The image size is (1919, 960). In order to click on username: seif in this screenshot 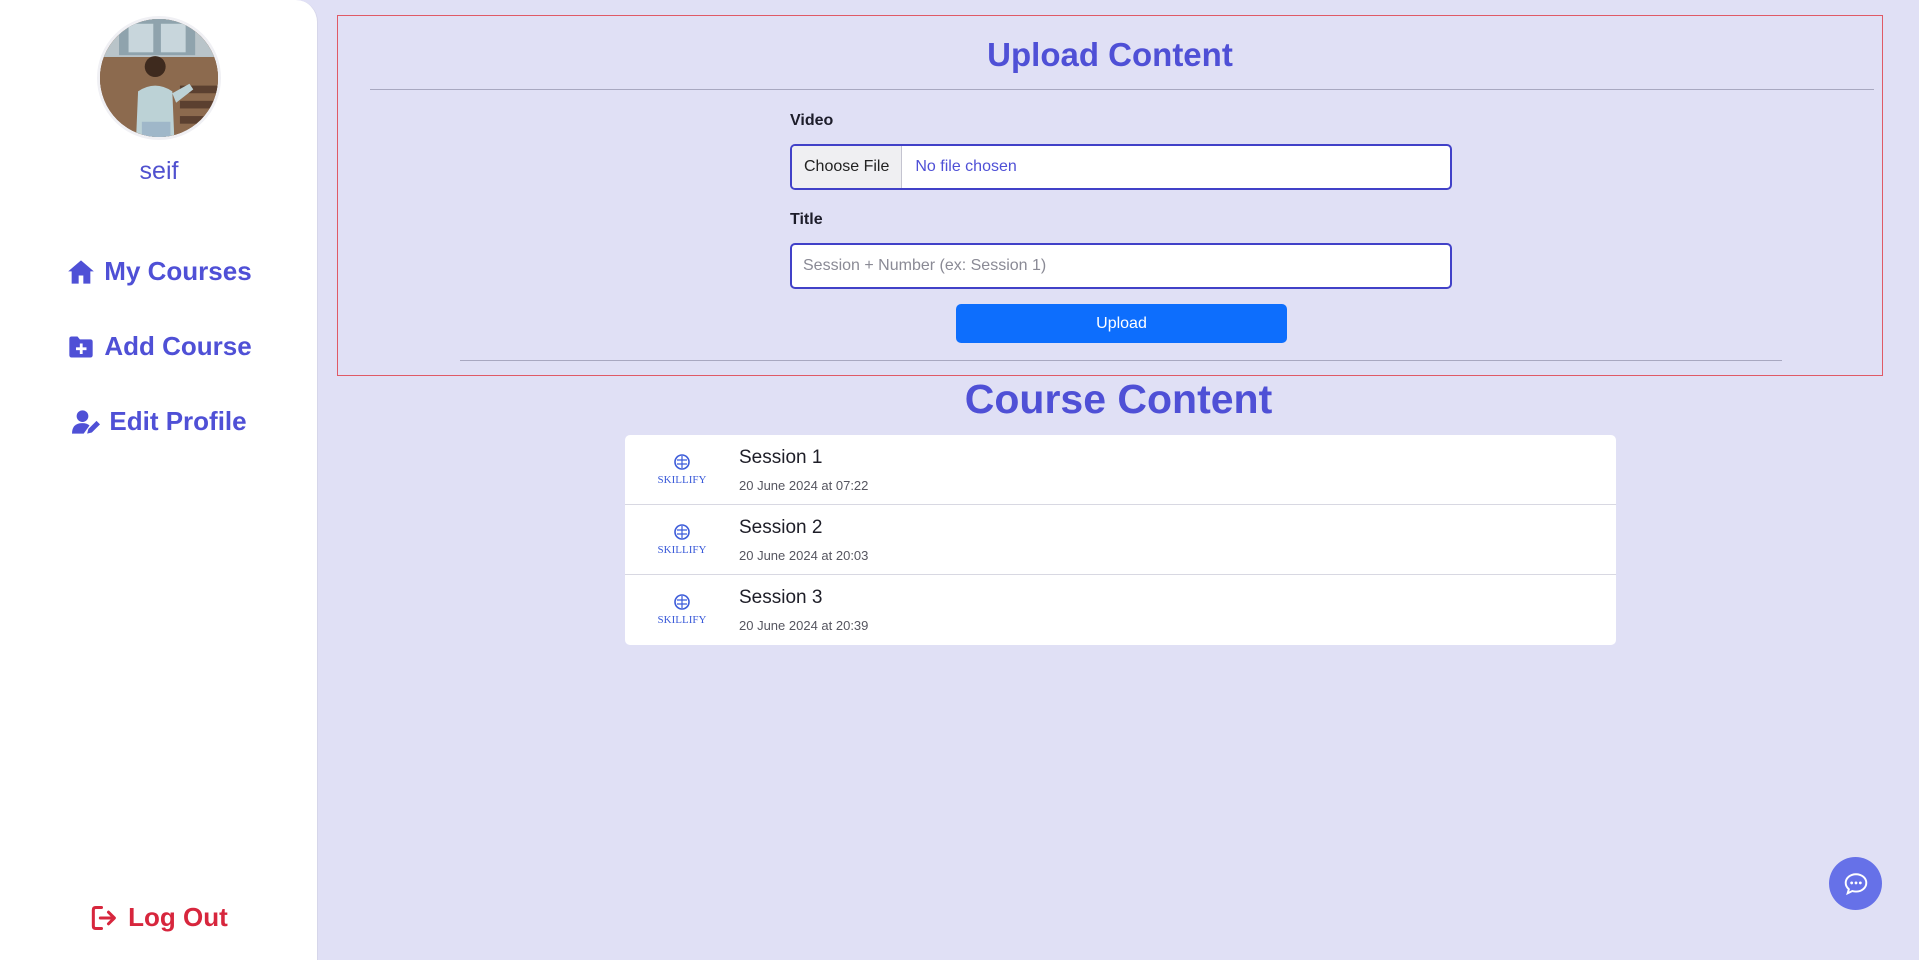, I will do `click(159, 171)`.